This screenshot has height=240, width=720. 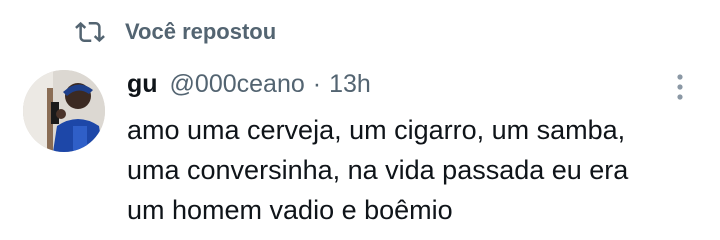 What do you see at coordinates (350, 84) in the screenshot?
I see `tweet-time: 13h` at bounding box center [350, 84].